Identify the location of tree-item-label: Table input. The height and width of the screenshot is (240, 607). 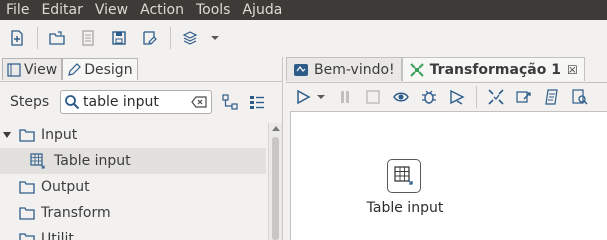
(92, 161).